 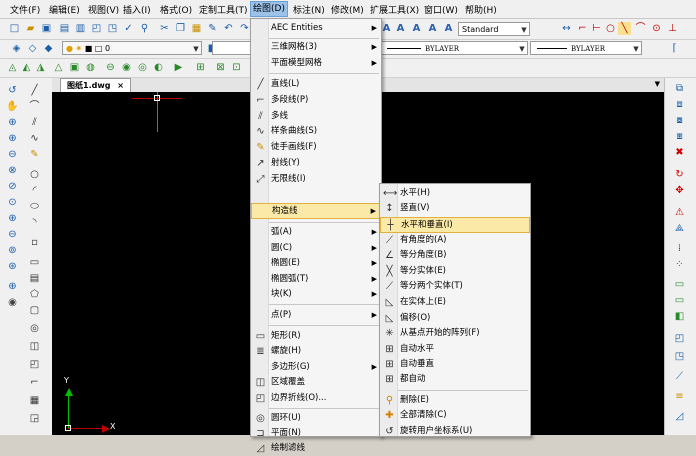 I want to click on dim-linear-icon: ↔, so click(x=566, y=28).